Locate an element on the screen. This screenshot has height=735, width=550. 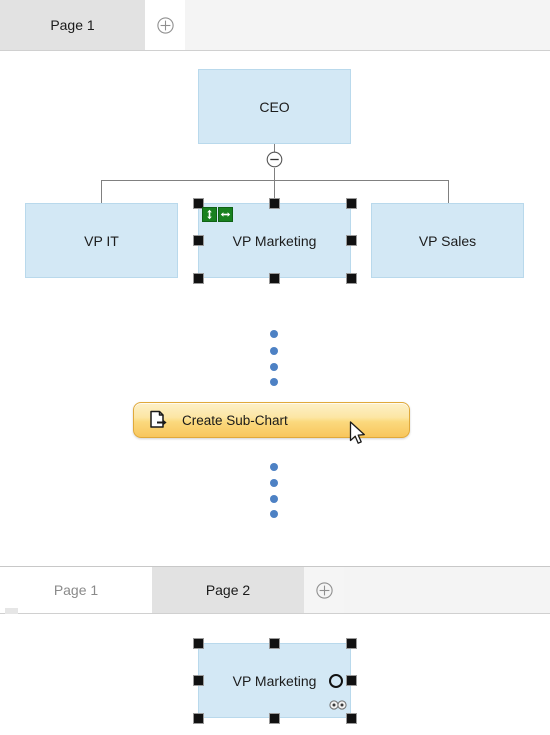
tab-label: Page 2 is located at coordinates (228, 590).